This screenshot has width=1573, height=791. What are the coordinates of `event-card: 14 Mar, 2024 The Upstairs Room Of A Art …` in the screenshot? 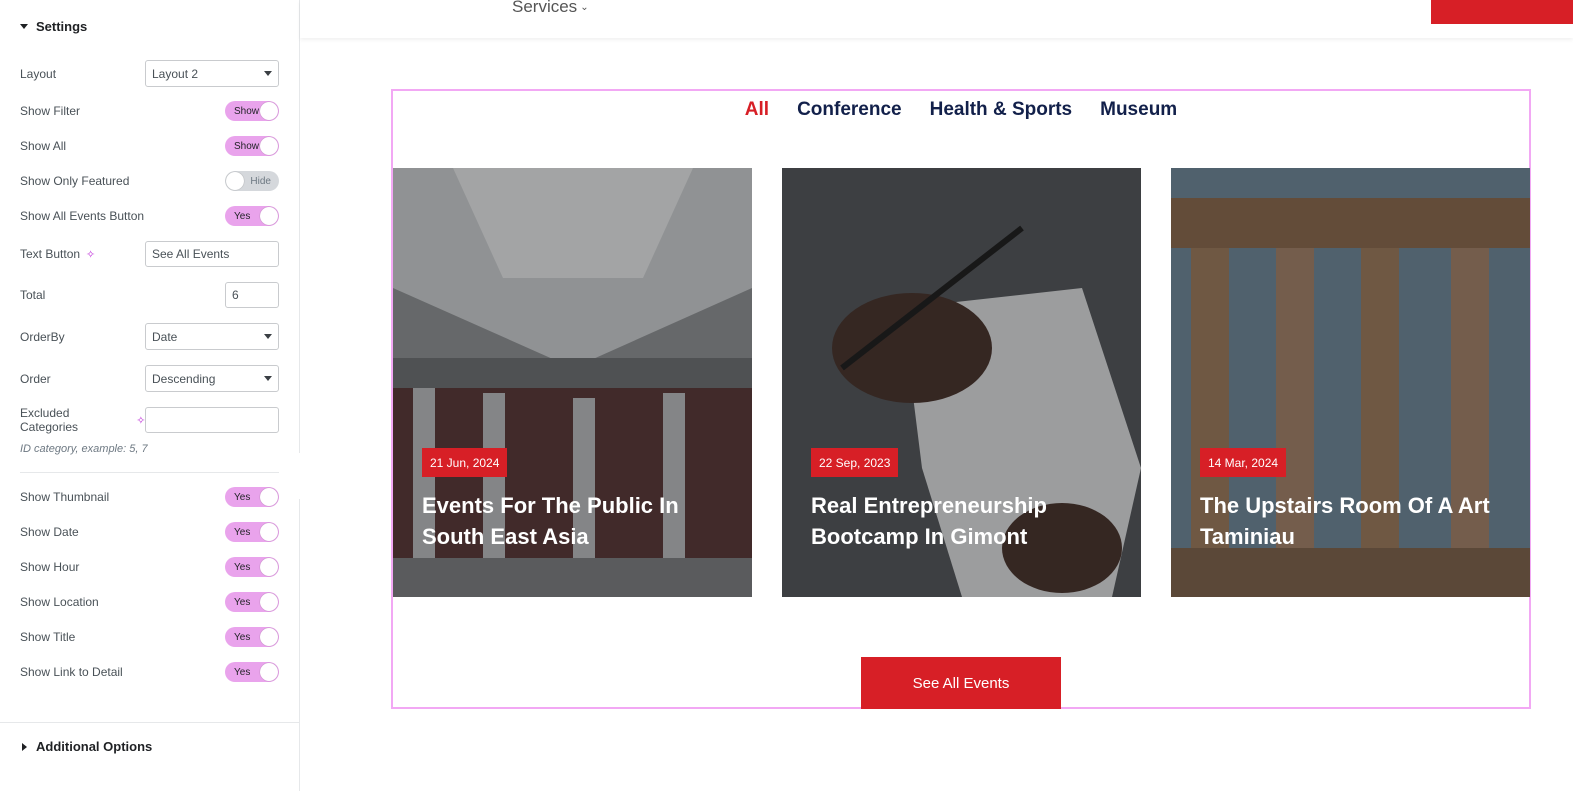 It's located at (1350, 382).